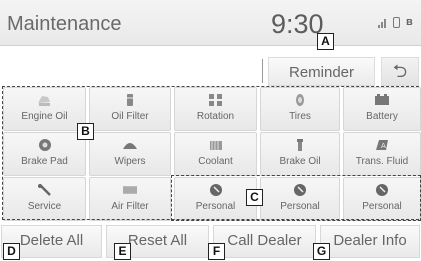 The height and width of the screenshot is (261, 421). I want to click on tile-brake-pad: Brake Pad, so click(44, 154).